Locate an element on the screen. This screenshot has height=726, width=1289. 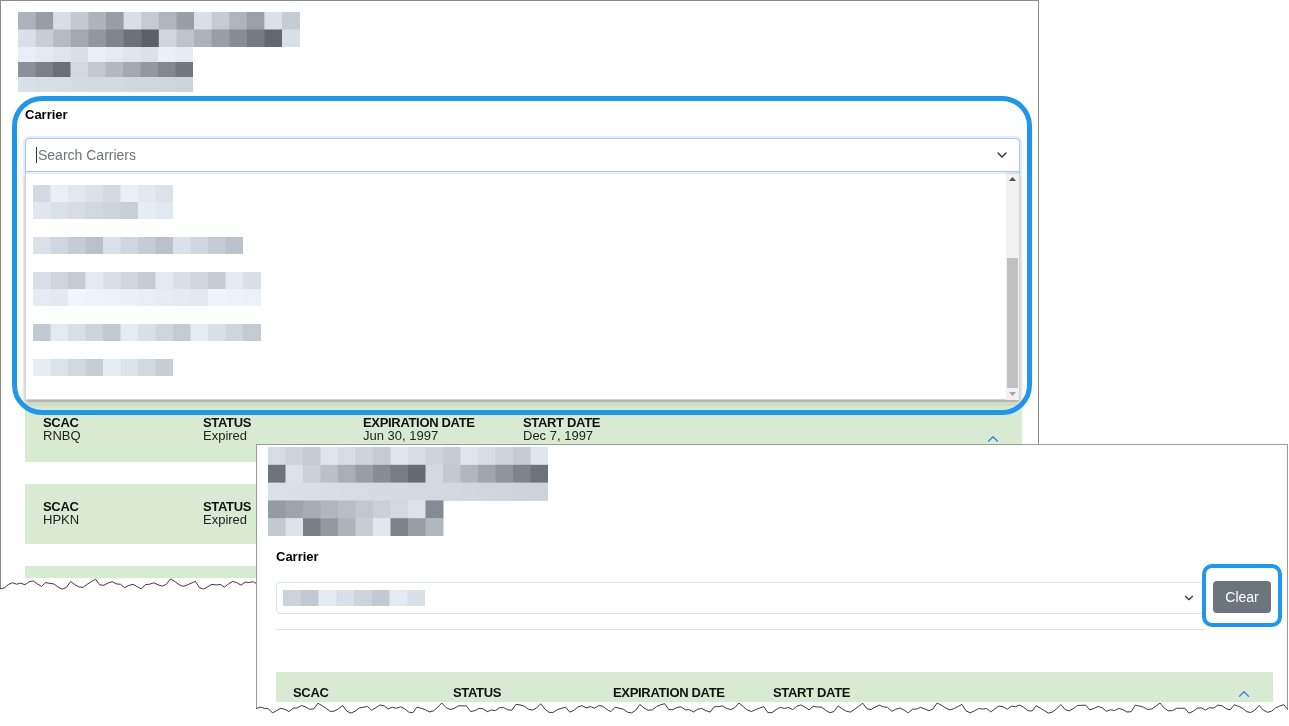
field-value: Dec 7, 1997 is located at coordinates (558, 435).